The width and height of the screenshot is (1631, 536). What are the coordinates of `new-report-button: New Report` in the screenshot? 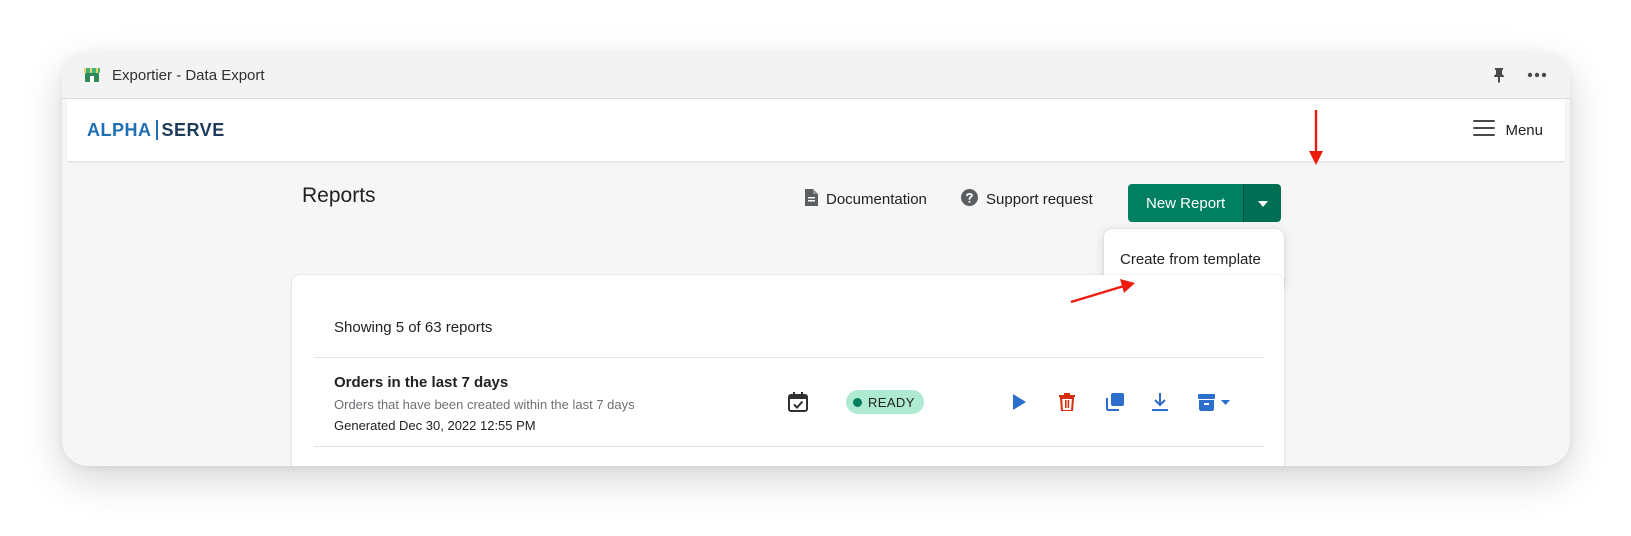 It's located at (1186, 203).